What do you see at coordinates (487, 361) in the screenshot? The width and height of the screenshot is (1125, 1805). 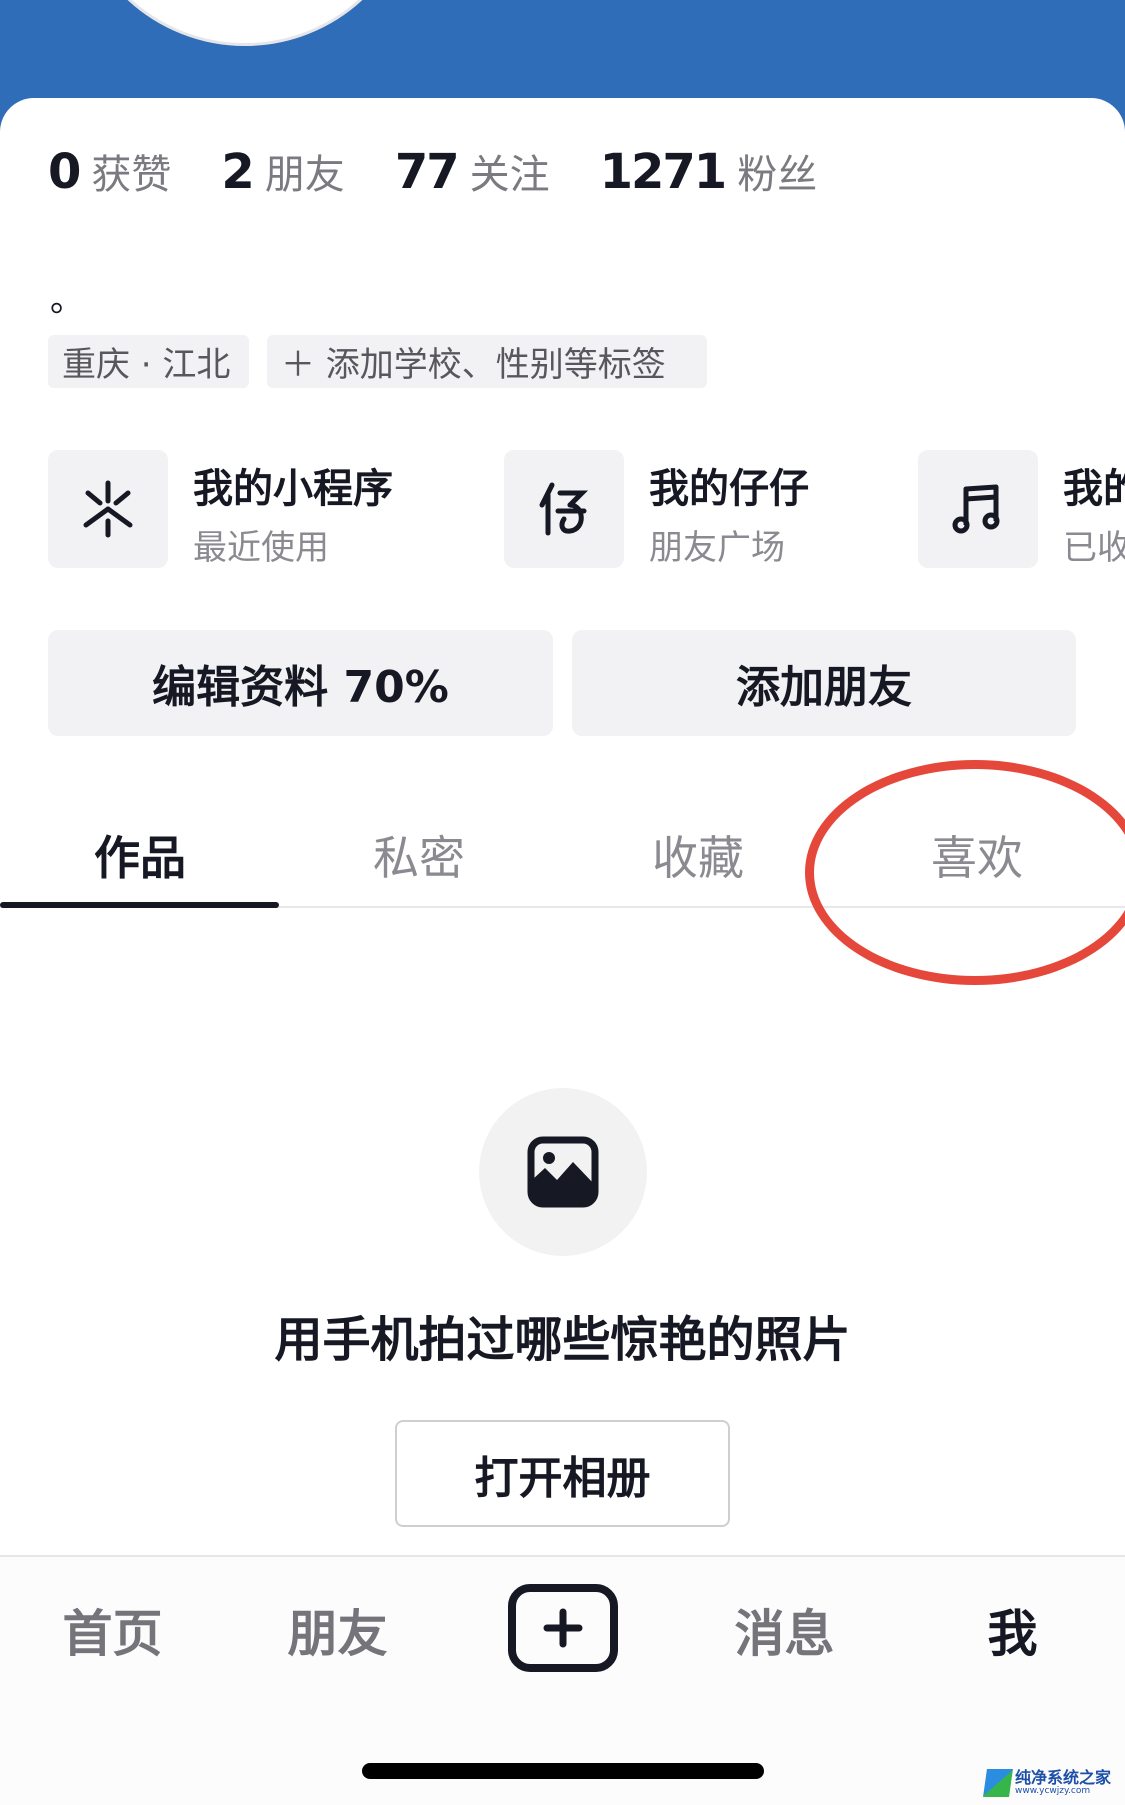 I see `add-tags-button: ＋ 添加学校、性别等标签` at bounding box center [487, 361].